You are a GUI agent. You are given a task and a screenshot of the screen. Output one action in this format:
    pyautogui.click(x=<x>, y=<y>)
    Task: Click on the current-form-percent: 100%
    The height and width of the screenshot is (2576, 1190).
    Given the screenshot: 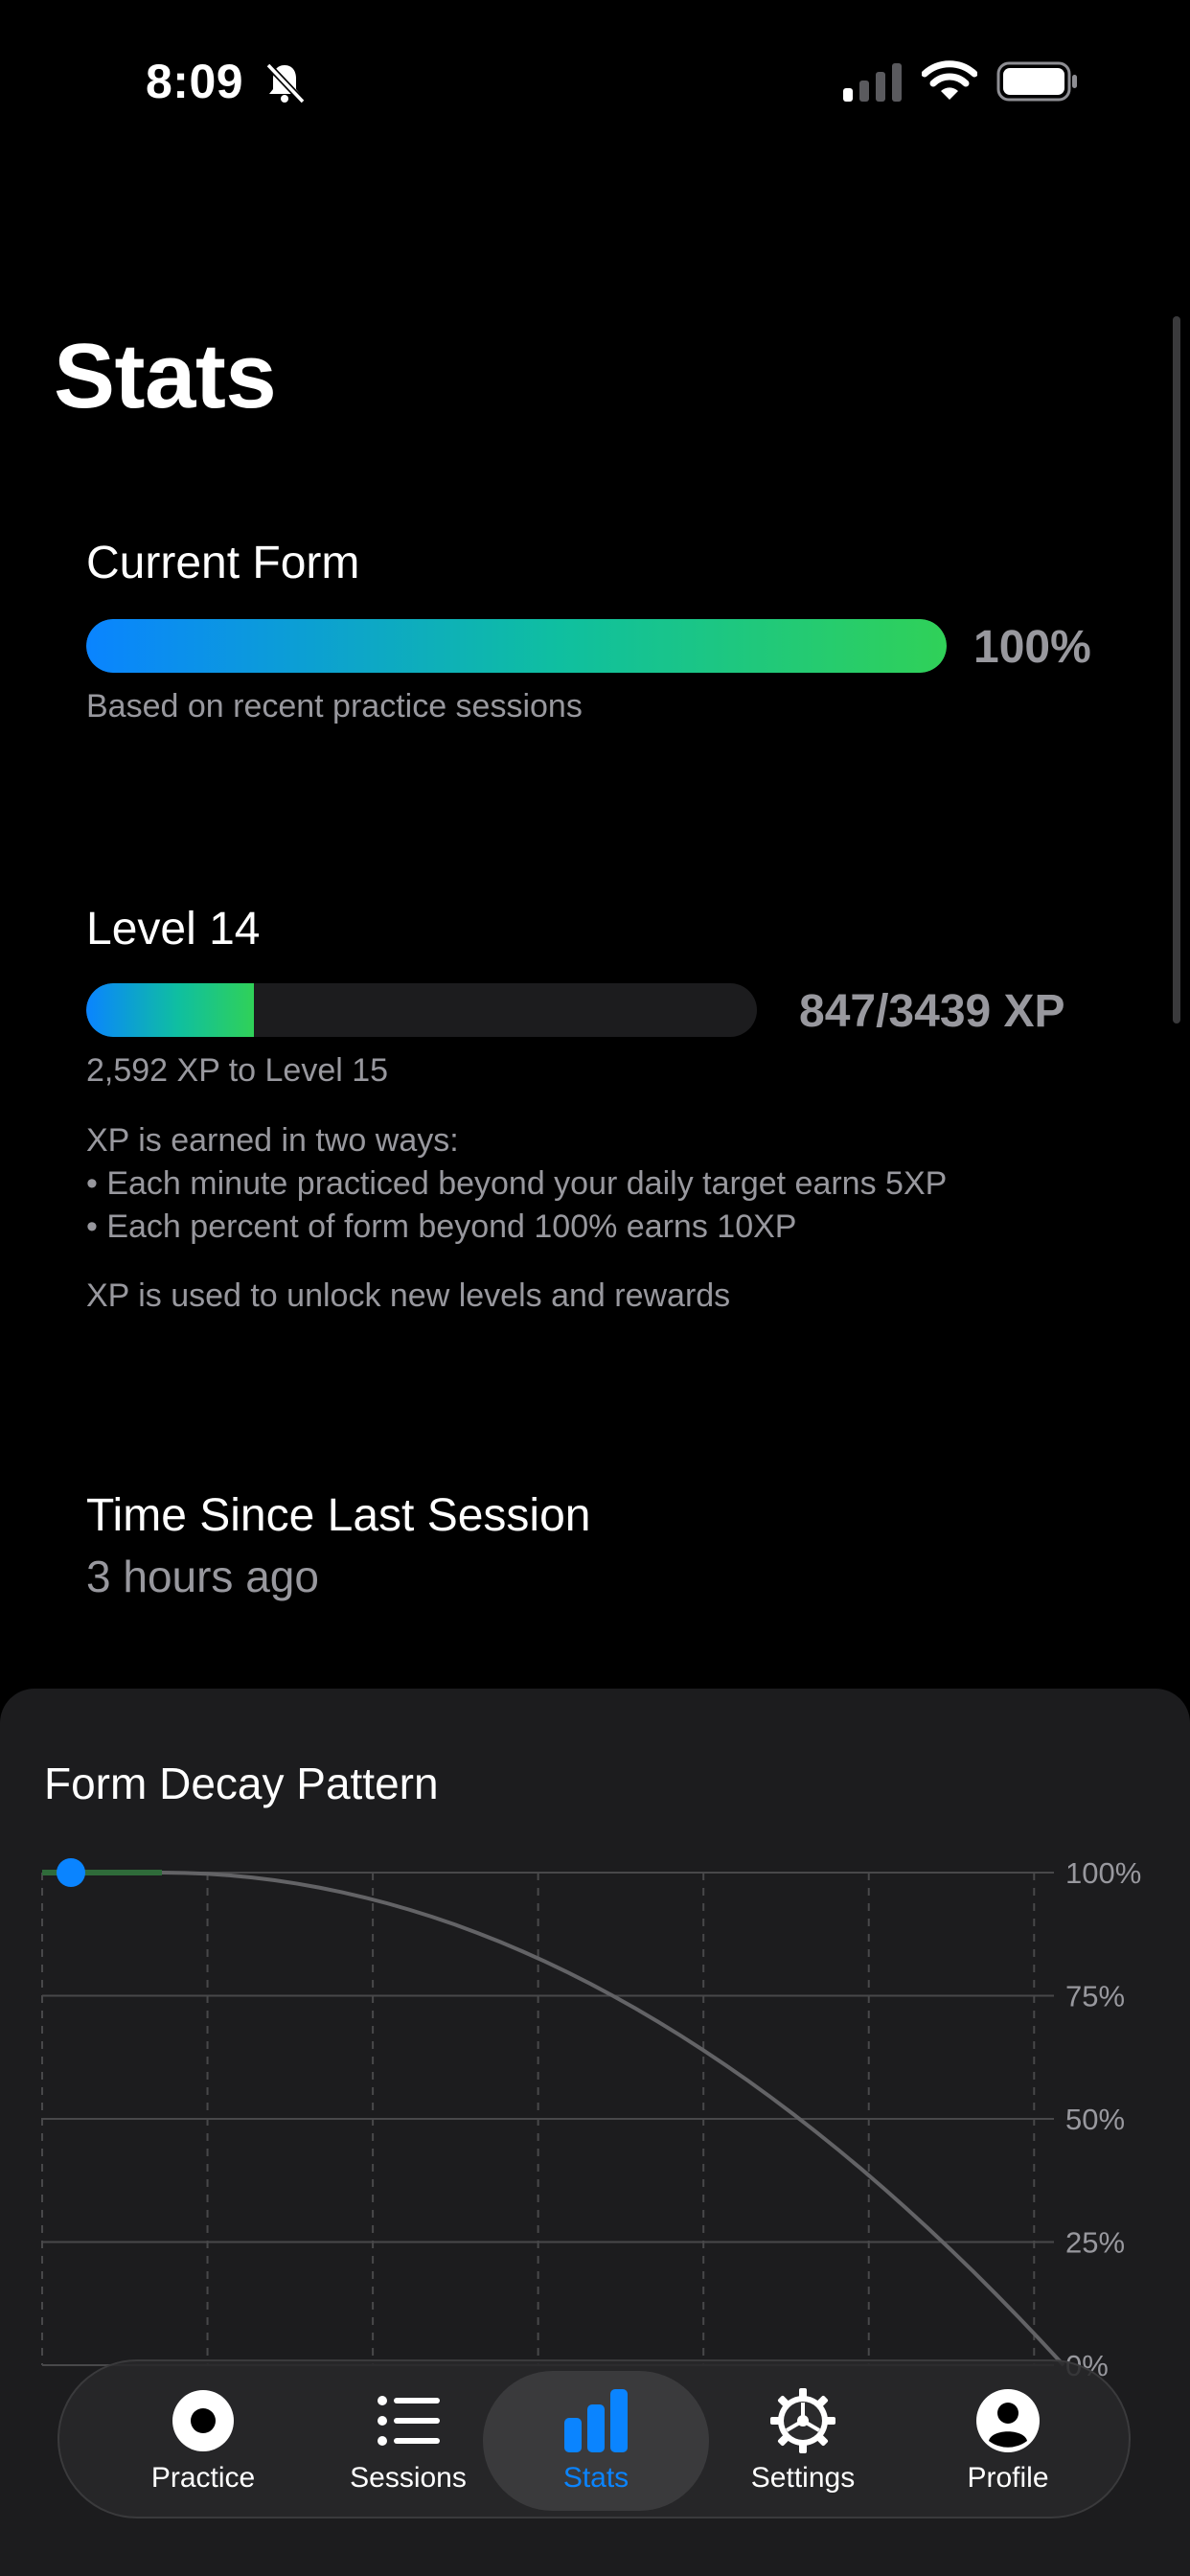 What is the action you would take?
    pyautogui.click(x=1032, y=647)
    